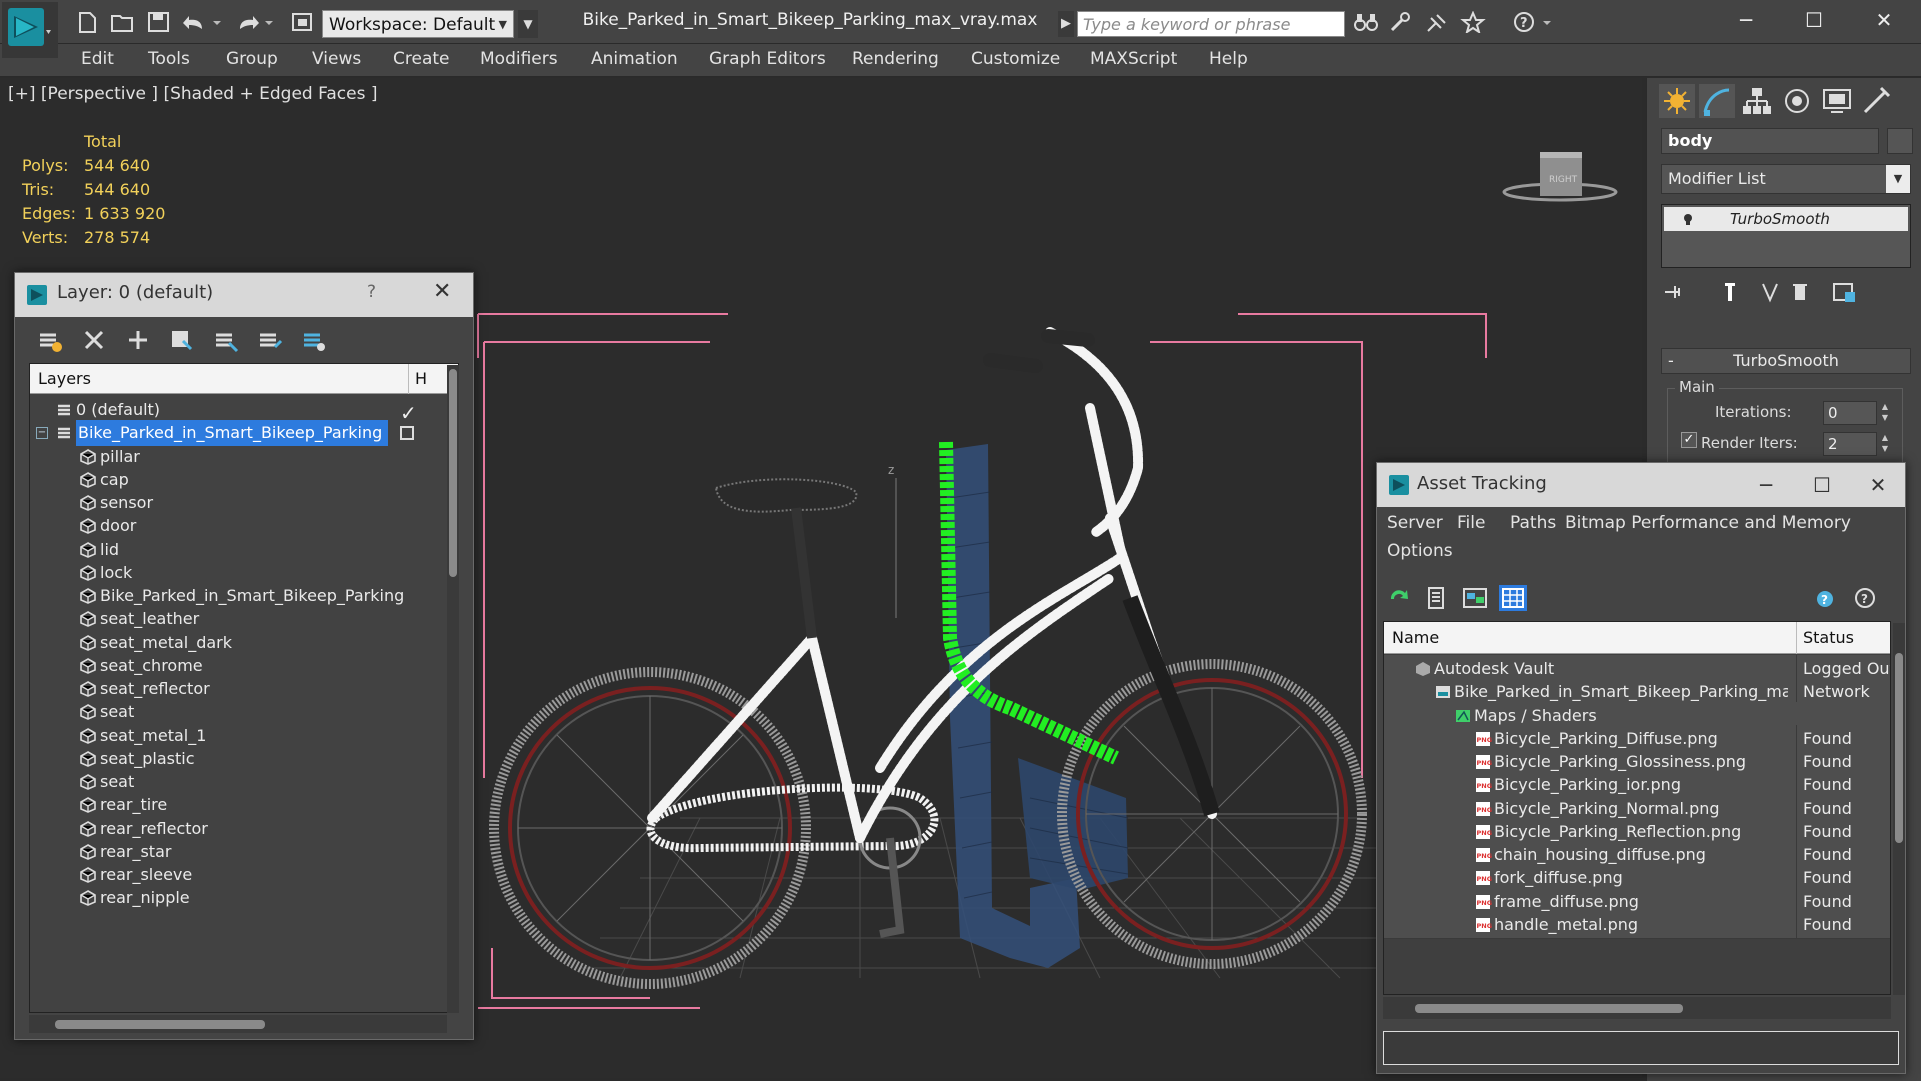  I want to click on utilities-tab-icon, so click(1877, 101).